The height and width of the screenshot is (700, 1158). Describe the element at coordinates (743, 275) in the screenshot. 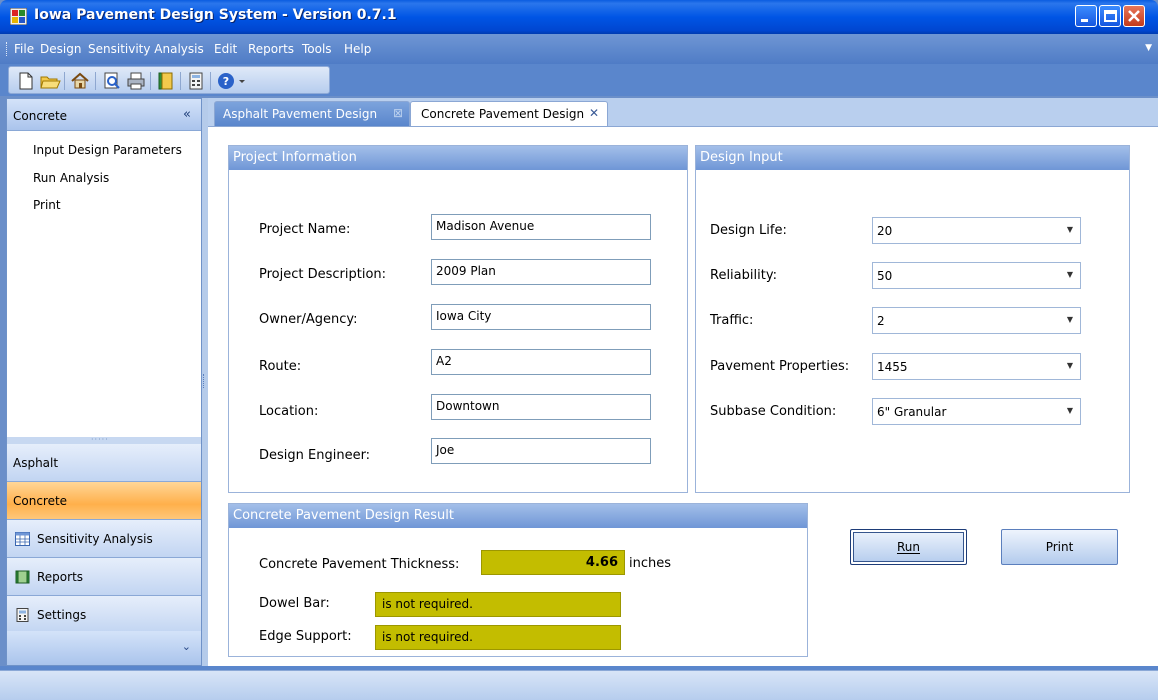

I see `reliability-label: Reliability:` at that location.